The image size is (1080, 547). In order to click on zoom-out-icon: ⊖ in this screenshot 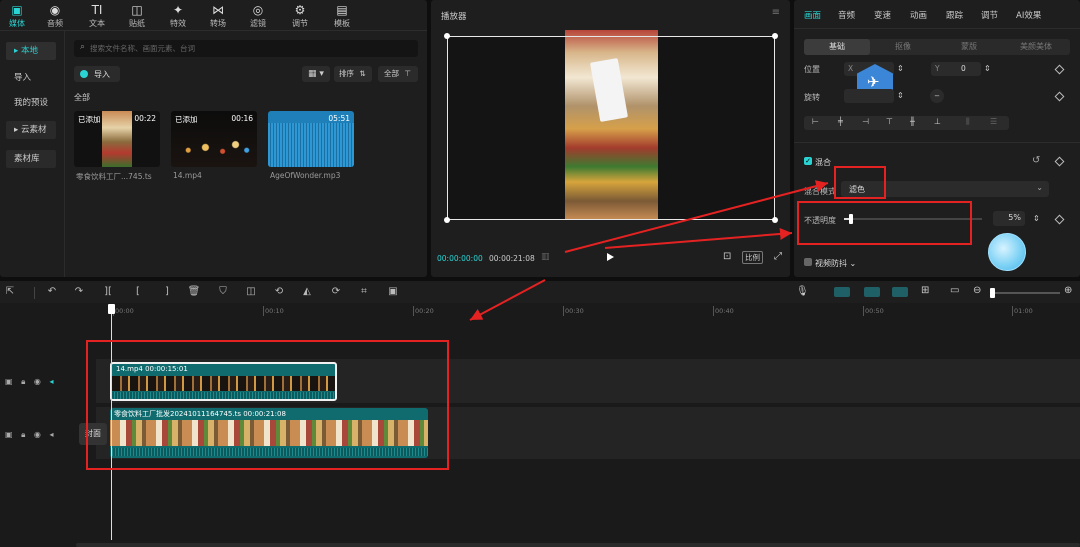, I will do `click(977, 290)`.